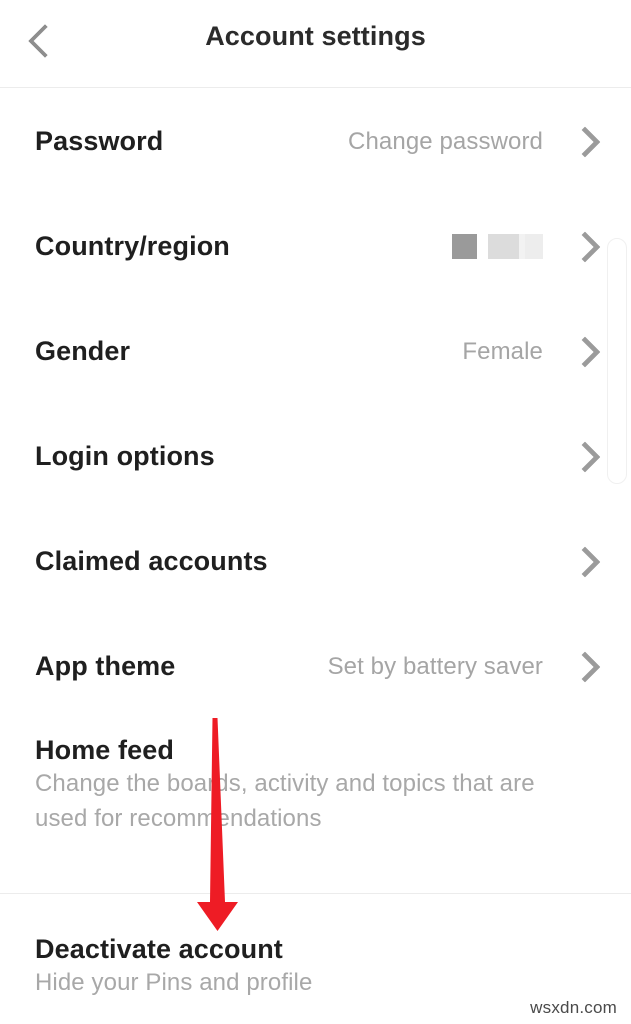 The height and width of the screenshot is (1024, 631). I want to click on page-title: Account settings, so click(315, 36).